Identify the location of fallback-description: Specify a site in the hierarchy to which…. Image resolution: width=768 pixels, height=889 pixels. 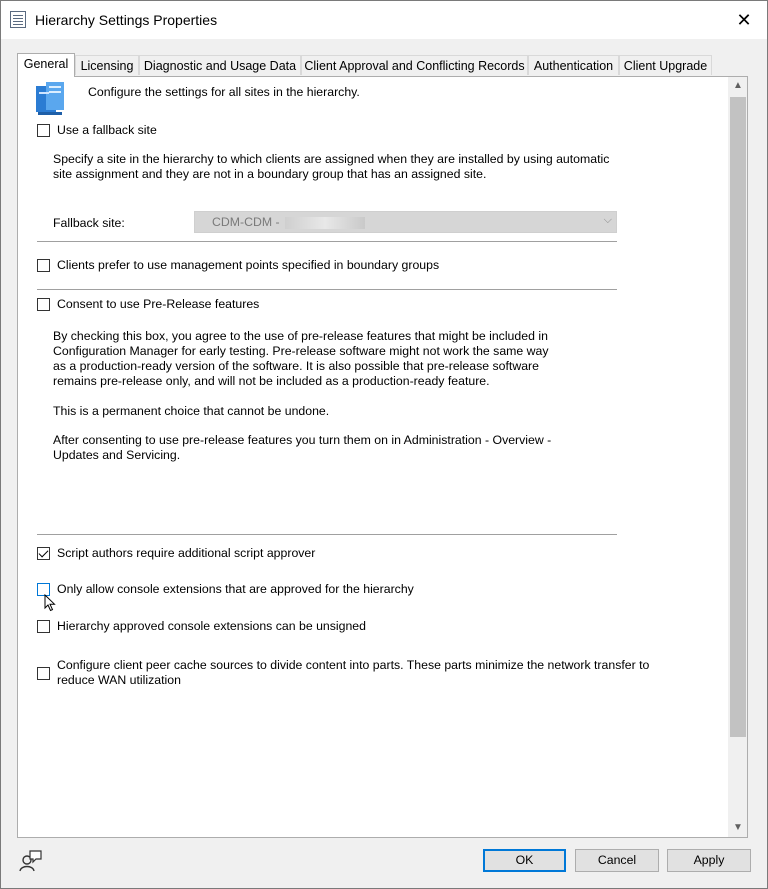
(331, 166).